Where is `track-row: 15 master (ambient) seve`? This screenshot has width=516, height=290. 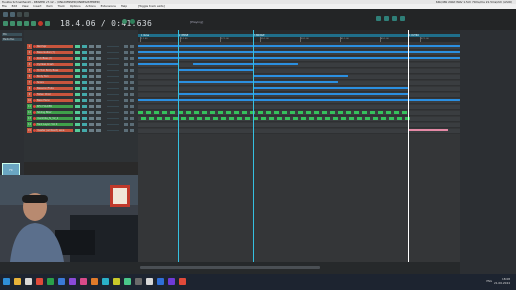
track-row: 15 master (ambient) seve is located at coordinates (82, 130).